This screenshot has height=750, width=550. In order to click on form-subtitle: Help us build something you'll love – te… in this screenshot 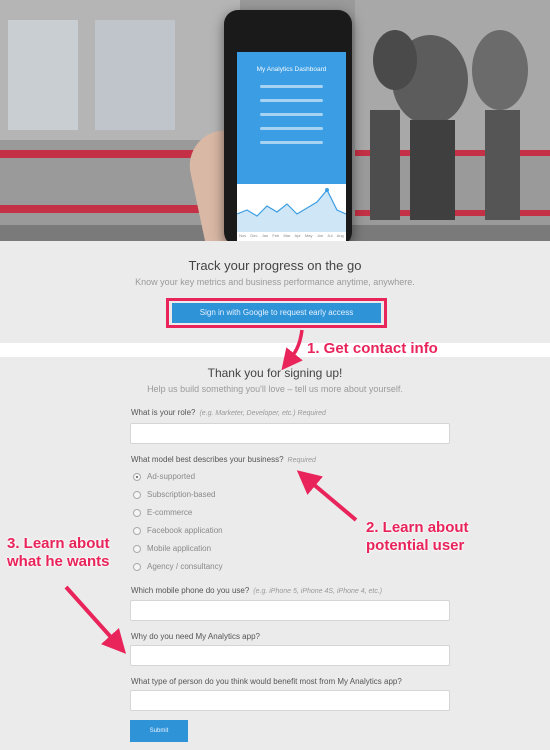, I will do `click(275, 389)`.